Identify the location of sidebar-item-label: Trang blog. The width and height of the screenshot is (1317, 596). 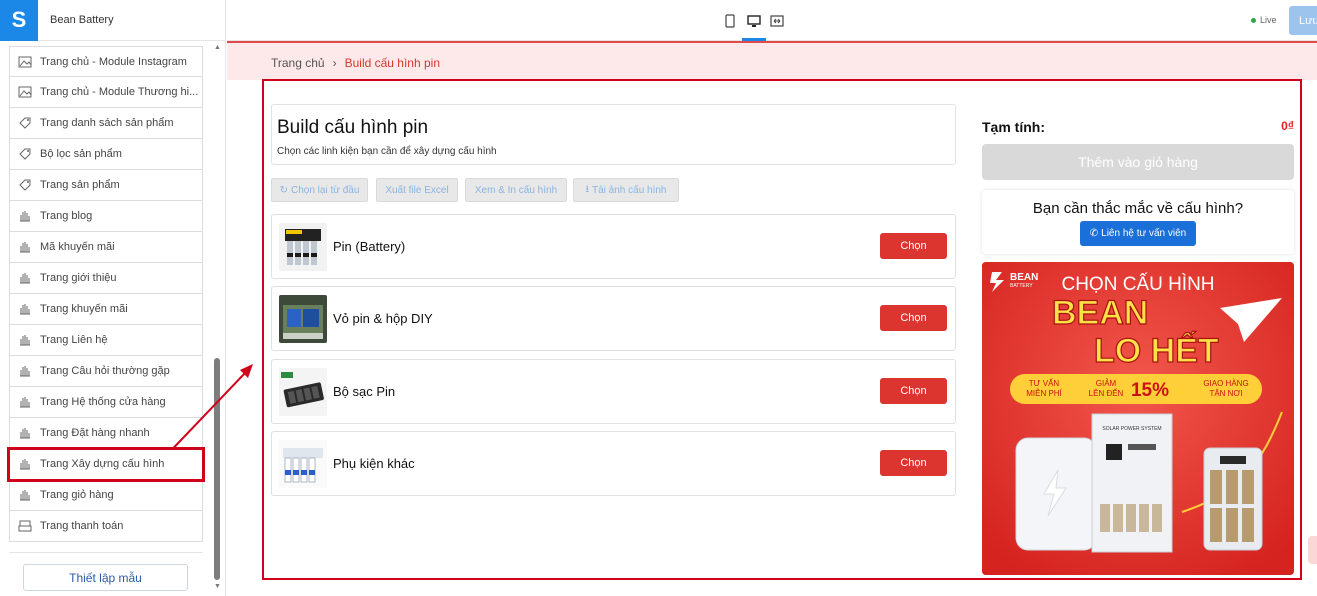
(66, 216).